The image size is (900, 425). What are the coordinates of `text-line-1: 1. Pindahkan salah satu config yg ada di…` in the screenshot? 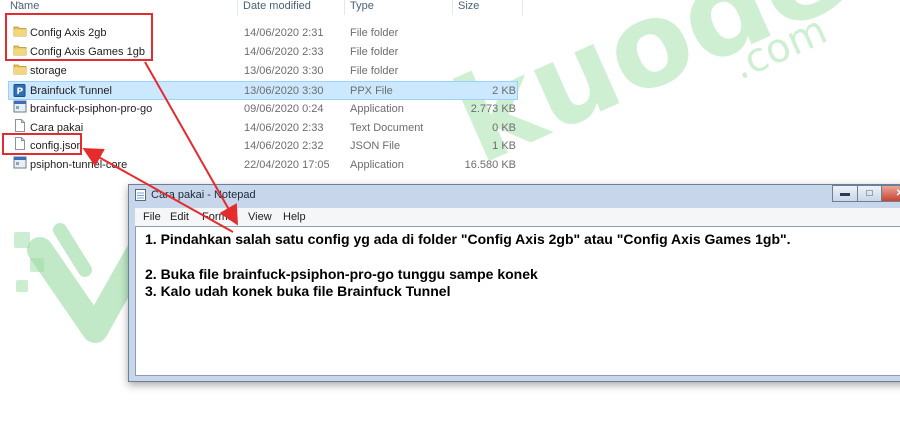 It's located at (468, 239).